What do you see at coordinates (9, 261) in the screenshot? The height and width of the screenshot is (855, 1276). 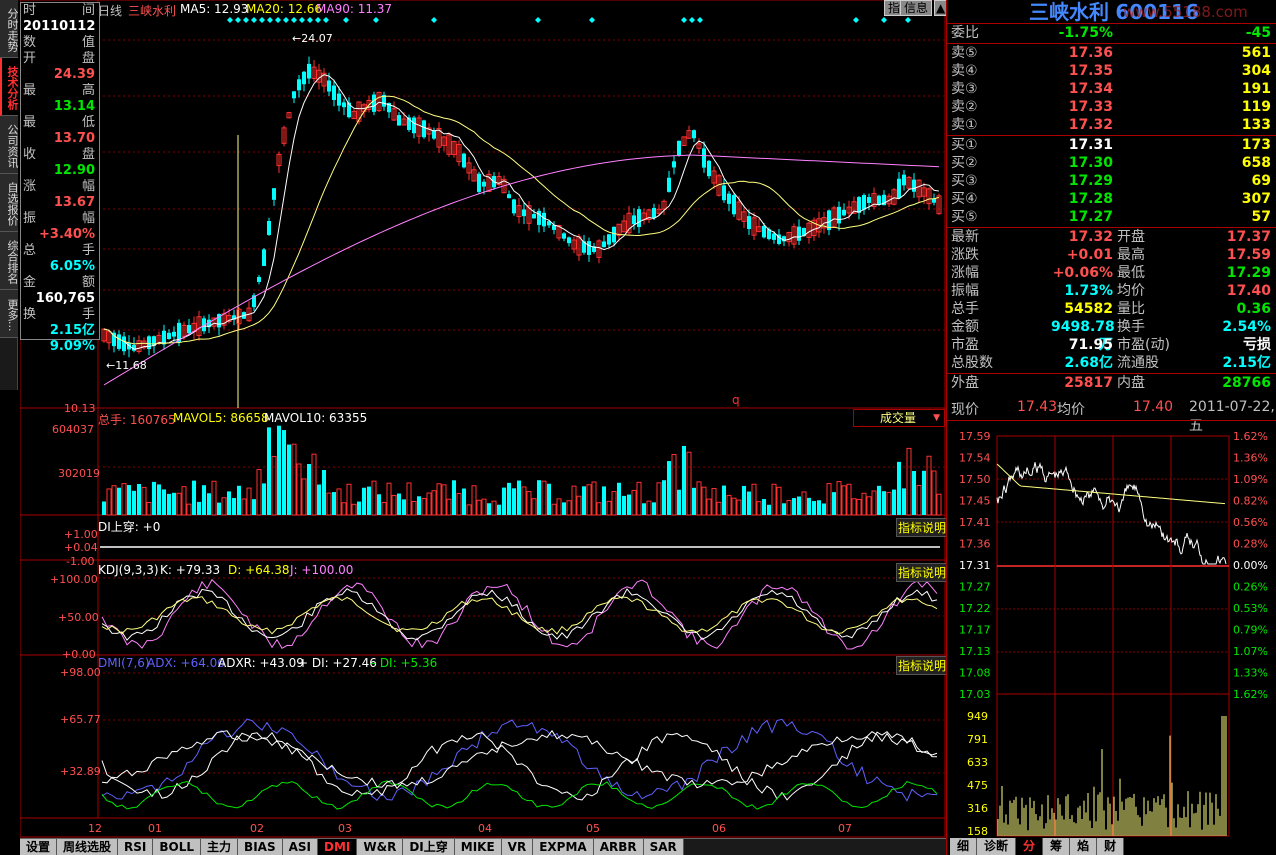 I see `left-tab-4: 综合排名` at bounding box center [9, 261].